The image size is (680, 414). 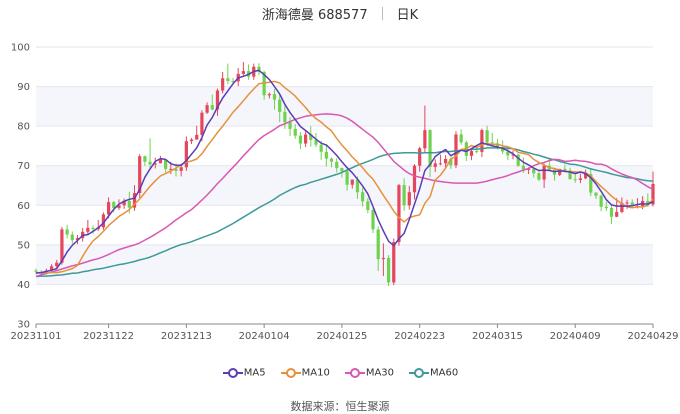 What do you see at coordinates (340, 406) in the screenshot?
I see `source-note: 数据来源：恒生聚源` at bounding box center [340, 406].